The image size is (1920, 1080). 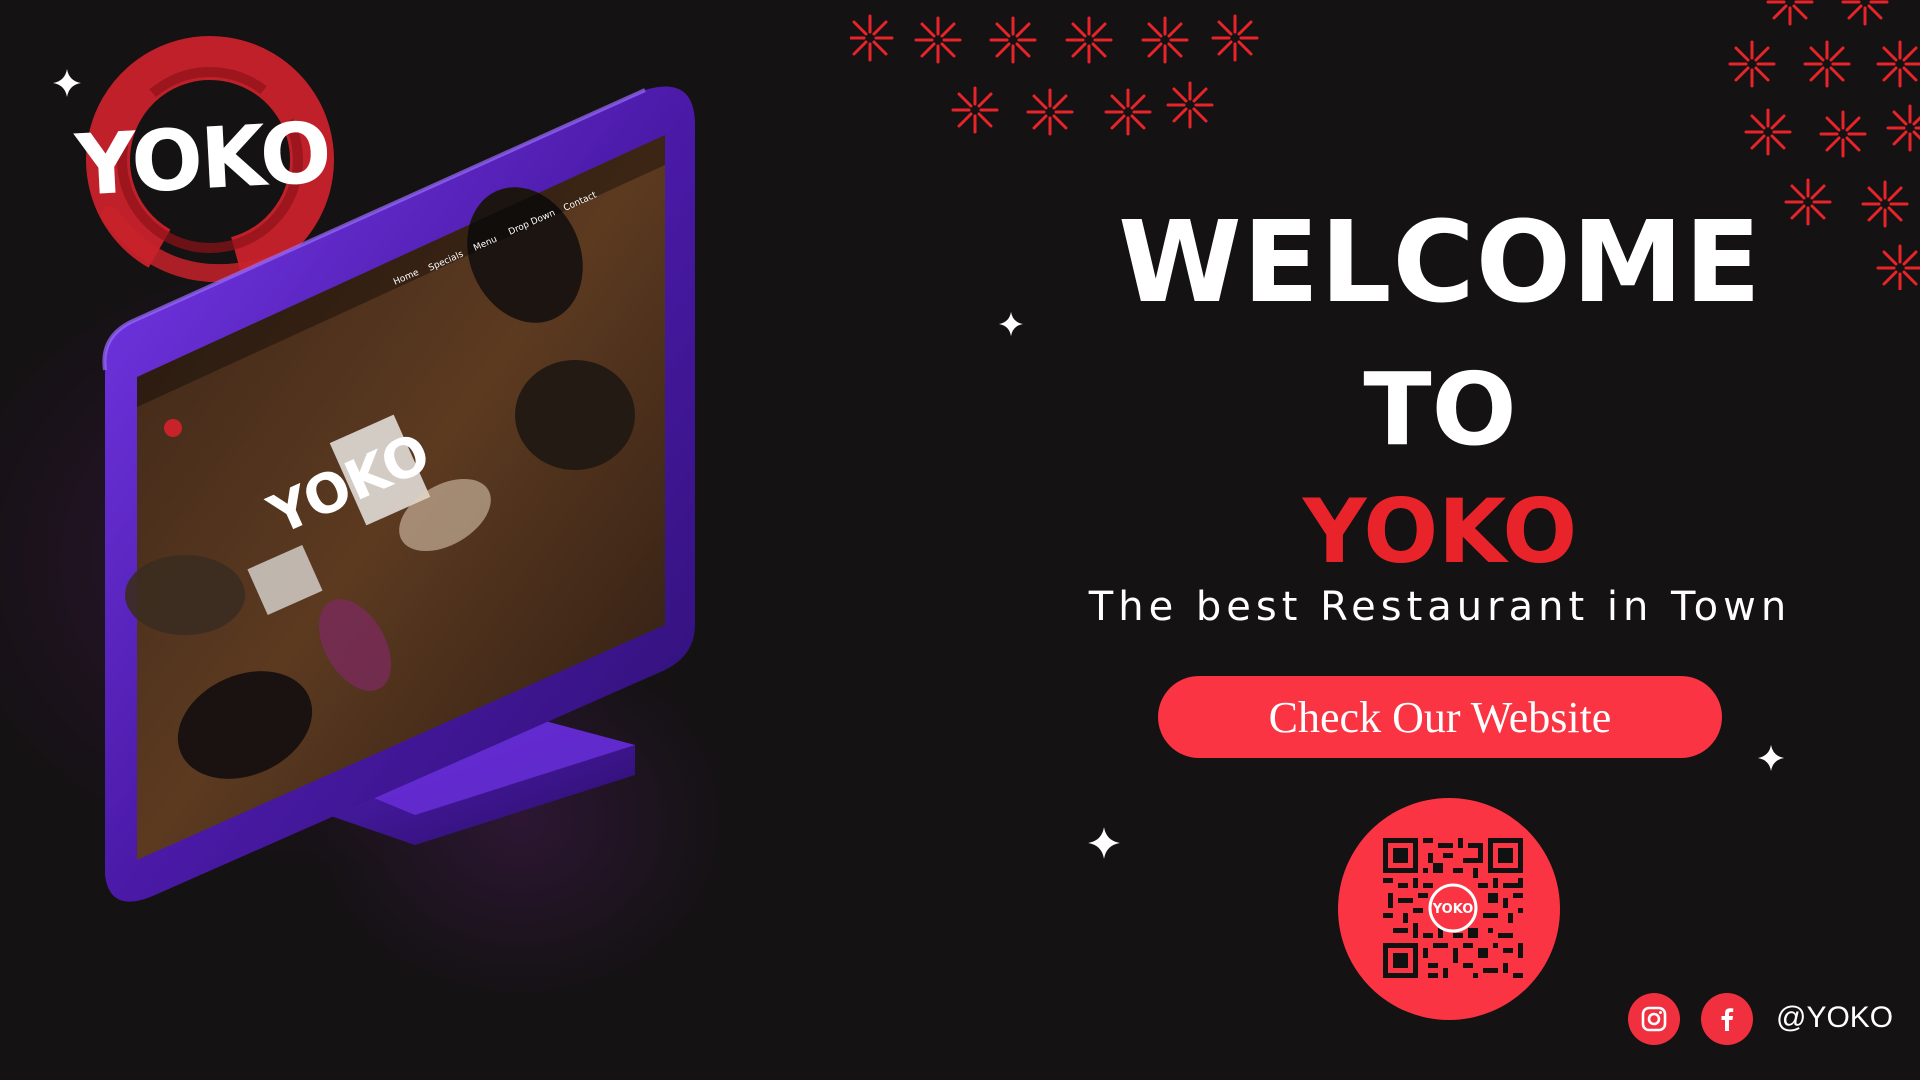 What do you see at coordinates (1054, 75) in the screenshot?
I see `fireworks-decoration-top` at bounding box center [1054, 75].